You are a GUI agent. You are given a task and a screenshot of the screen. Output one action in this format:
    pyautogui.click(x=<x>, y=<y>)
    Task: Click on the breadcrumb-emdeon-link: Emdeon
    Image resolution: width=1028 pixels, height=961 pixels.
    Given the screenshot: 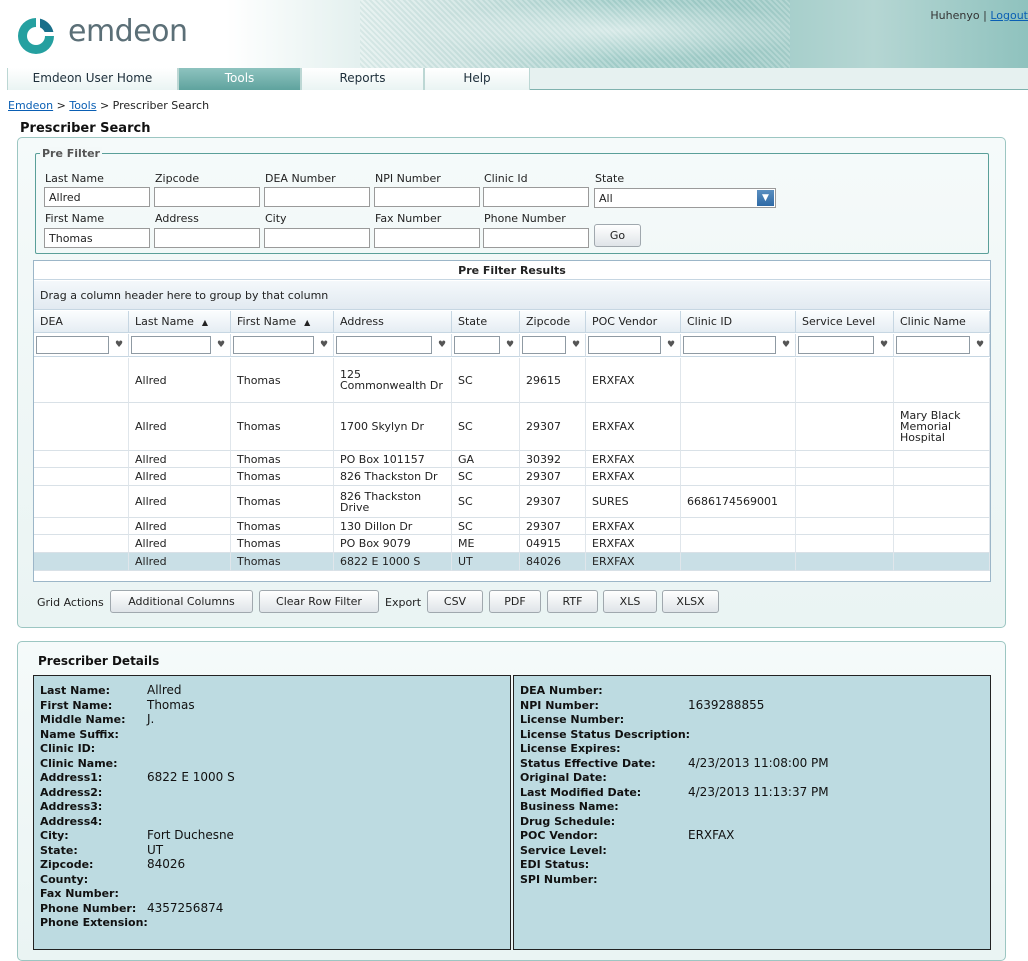 What is the action you would take?
    pyautogui.click(x=30, y=105)
    